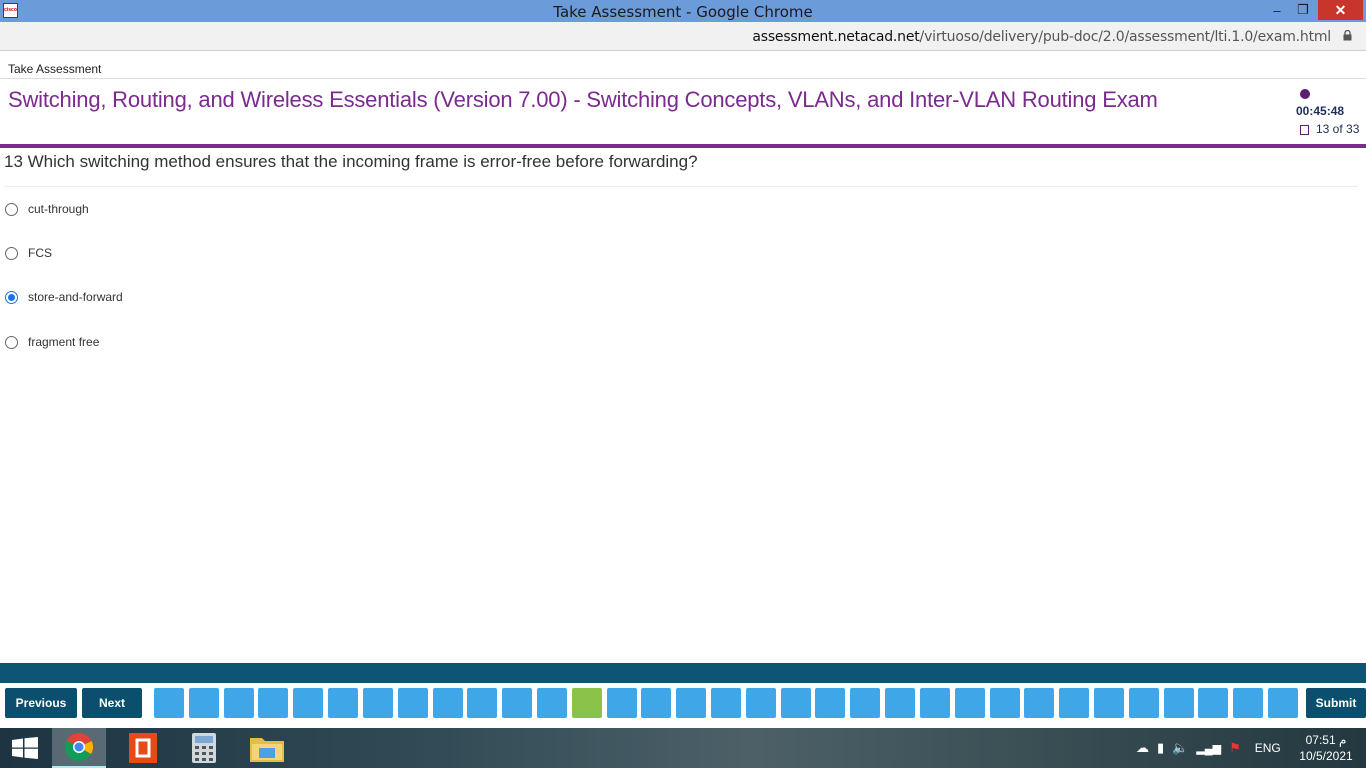 The image size is (1366, 768). I want to click on option-label: store-and-forward, so click(75, 297).